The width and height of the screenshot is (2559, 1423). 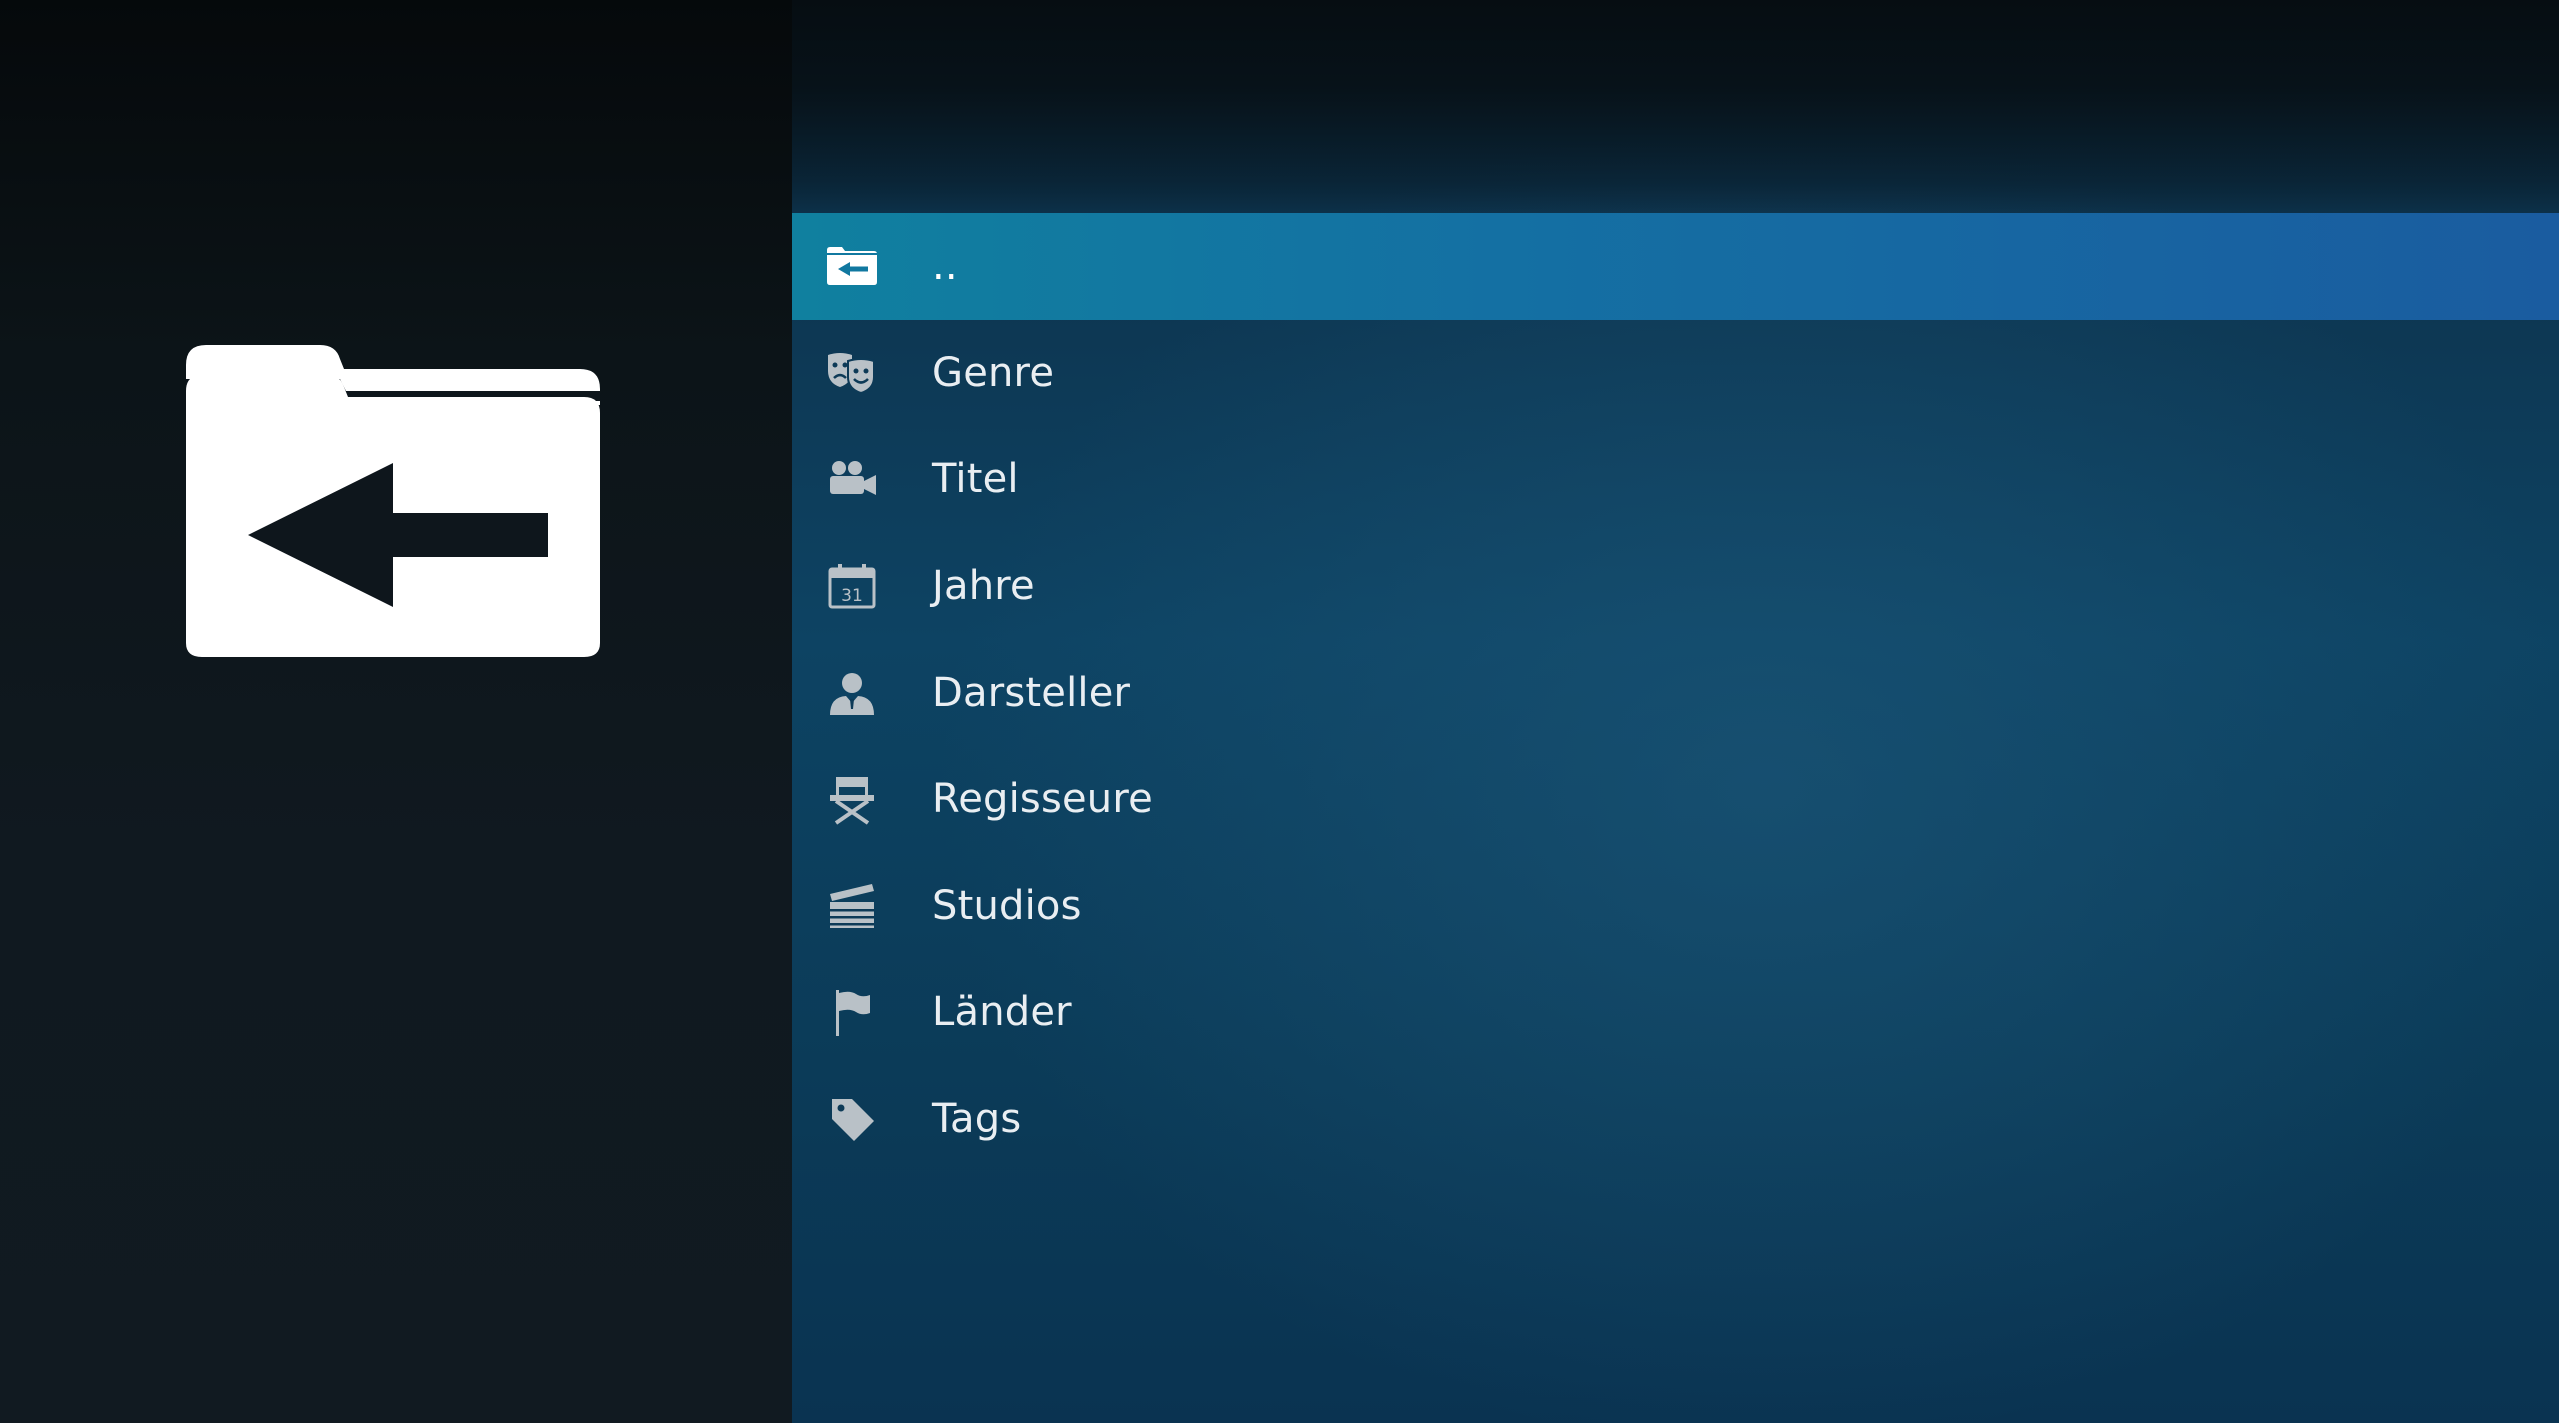 What do you see at coordinates (1031, 692) in the screenshot?
I see `list-item-label: Darsteller` at bounding box center [1031, 692].